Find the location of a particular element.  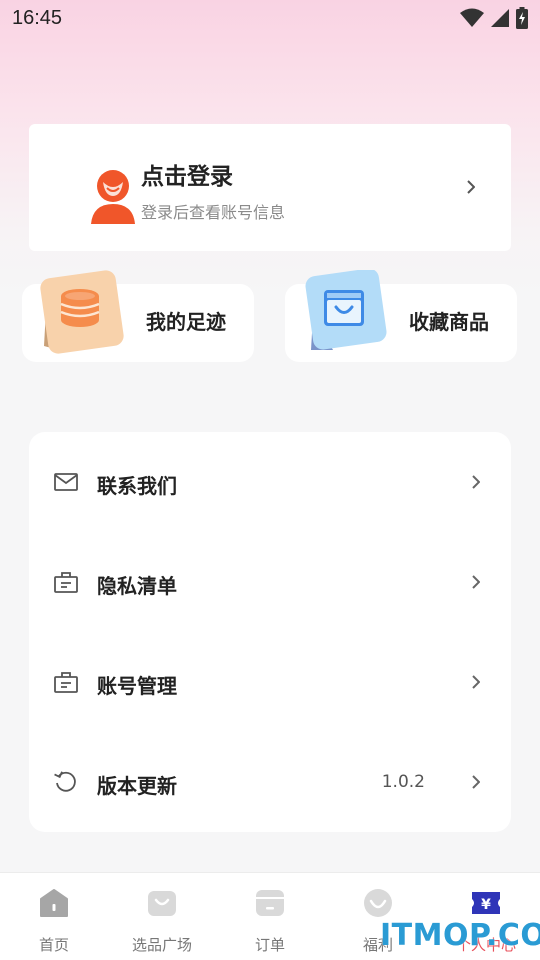

status-icons is located at coordinates (494, 18).